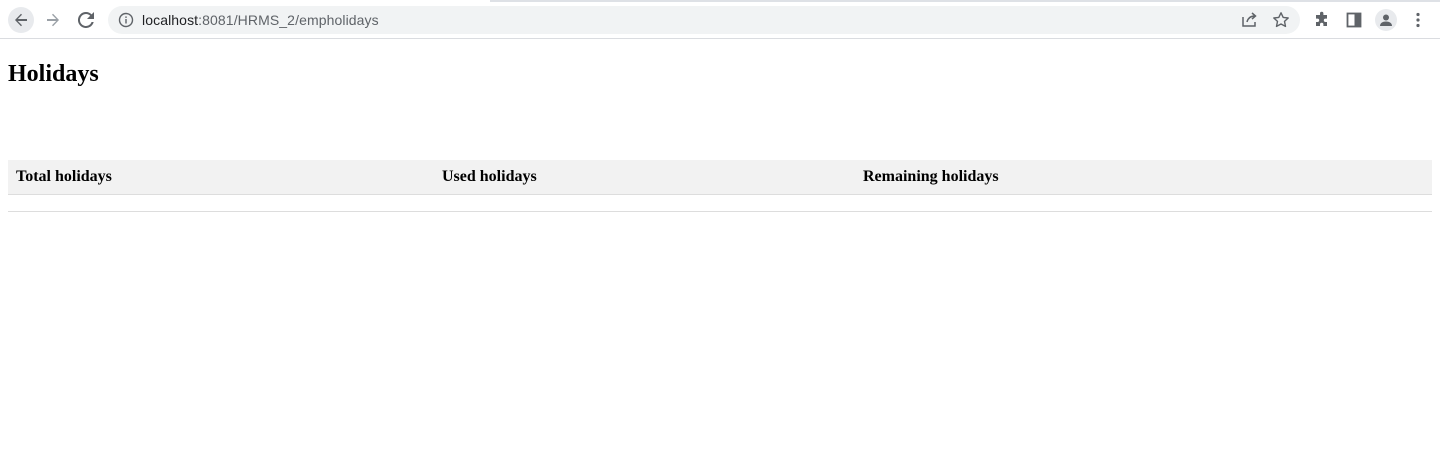 The width and height of the screenshot is (1440, 474). I want to click on cell-total-holidays, so click(221, 203).